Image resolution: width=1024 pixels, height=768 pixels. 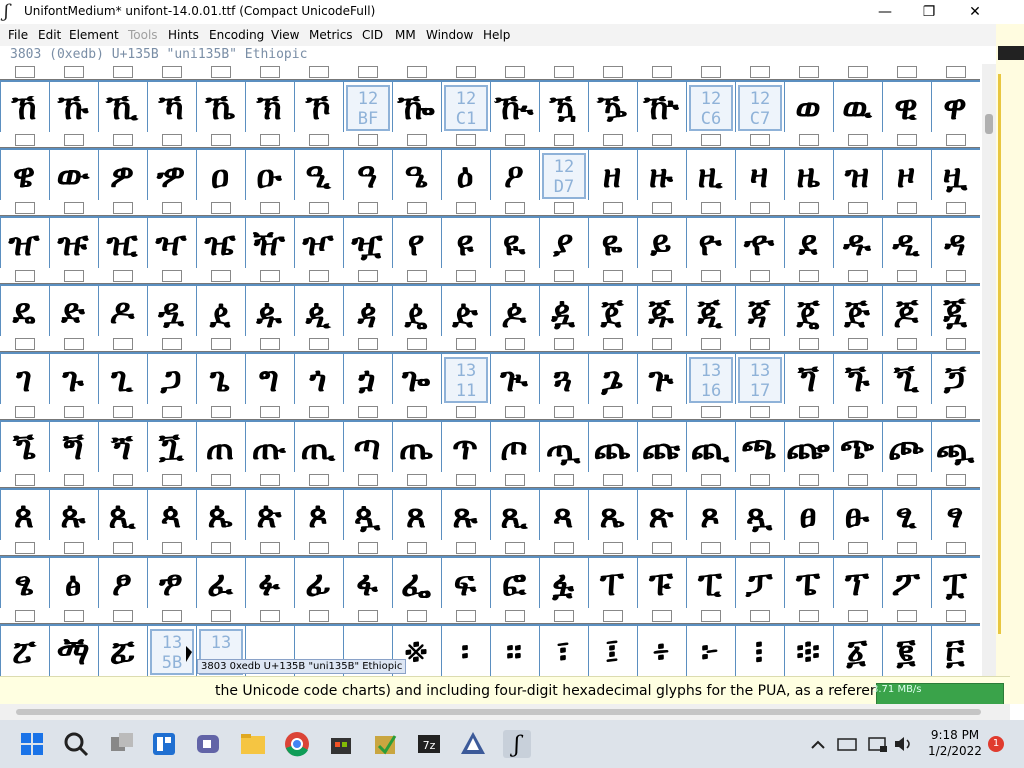 I want to click on horizontal-scroll-thumb, so click(x=498, y=712).